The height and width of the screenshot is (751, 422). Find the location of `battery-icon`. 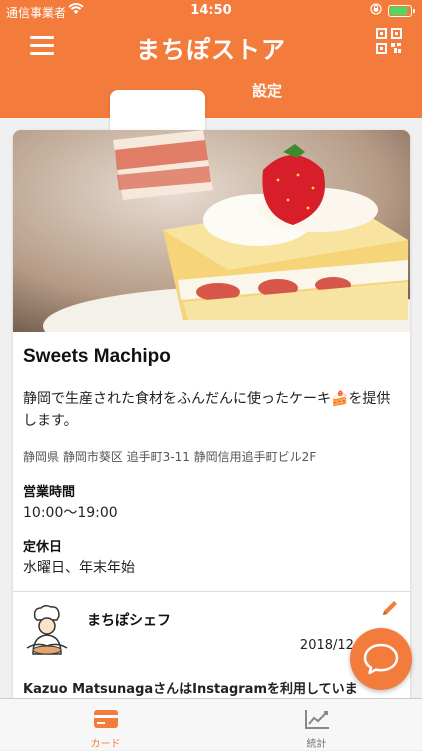

battery-icon is located at coordinates (400, 11).